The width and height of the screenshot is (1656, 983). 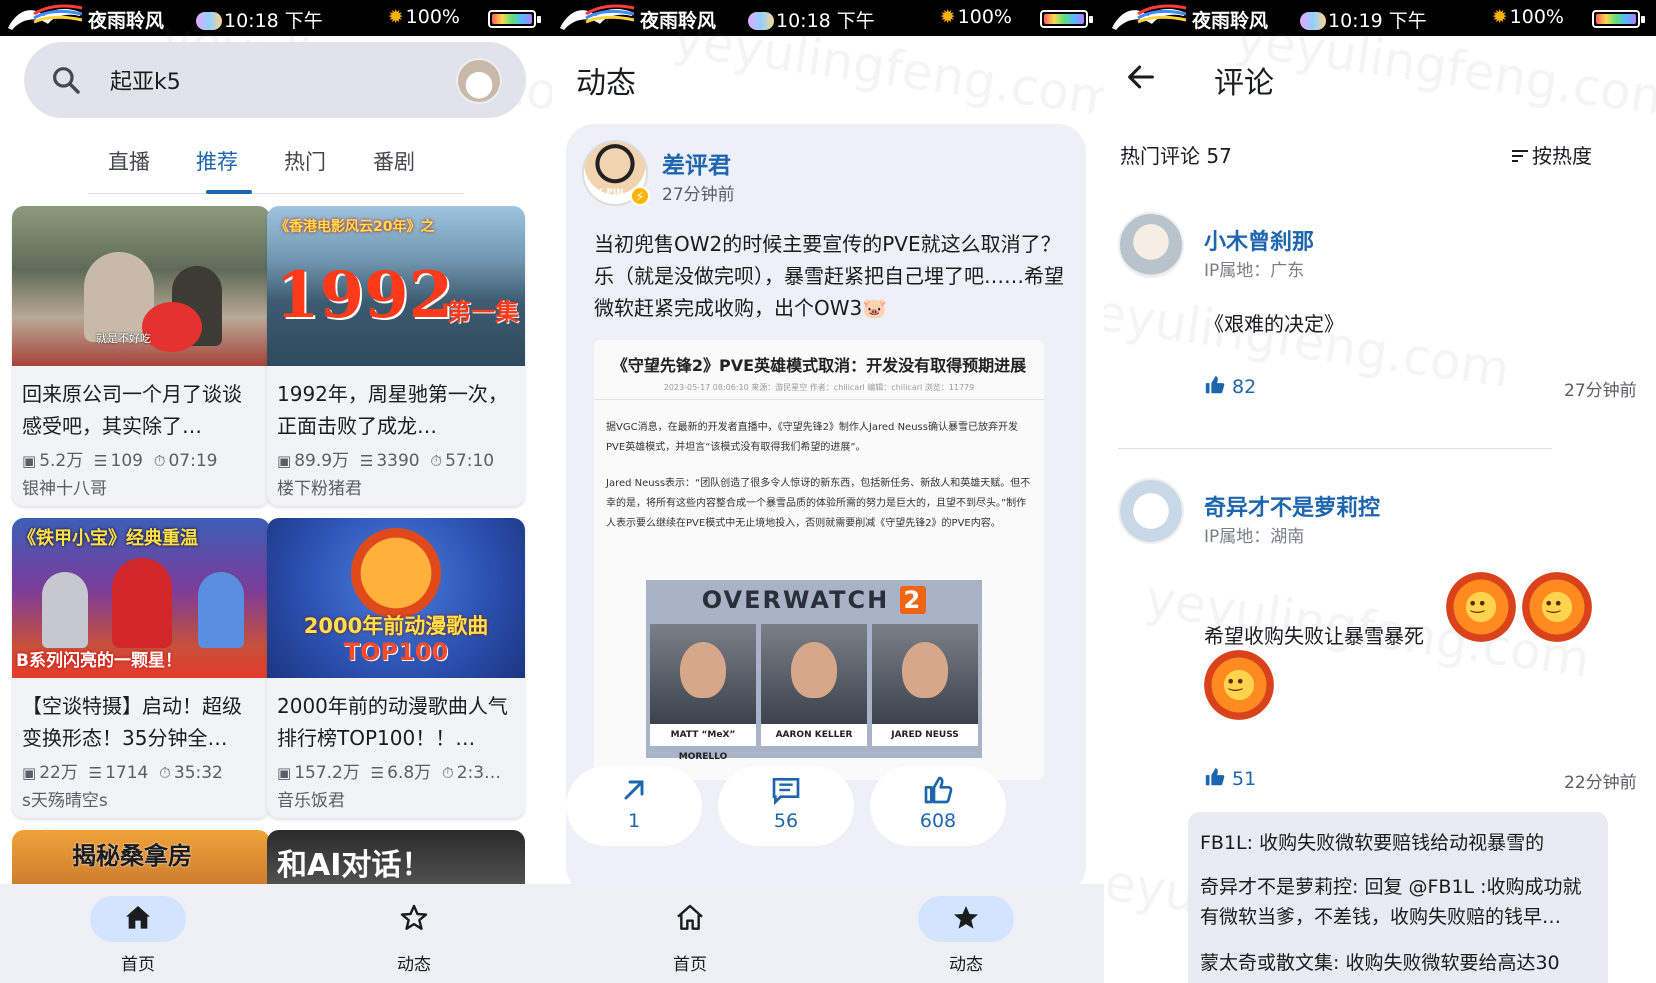 What do you see at coordinates (1562, 156) in the screenshot?
I see `sort-label: 按热度` at bounding box center [1562, 156].